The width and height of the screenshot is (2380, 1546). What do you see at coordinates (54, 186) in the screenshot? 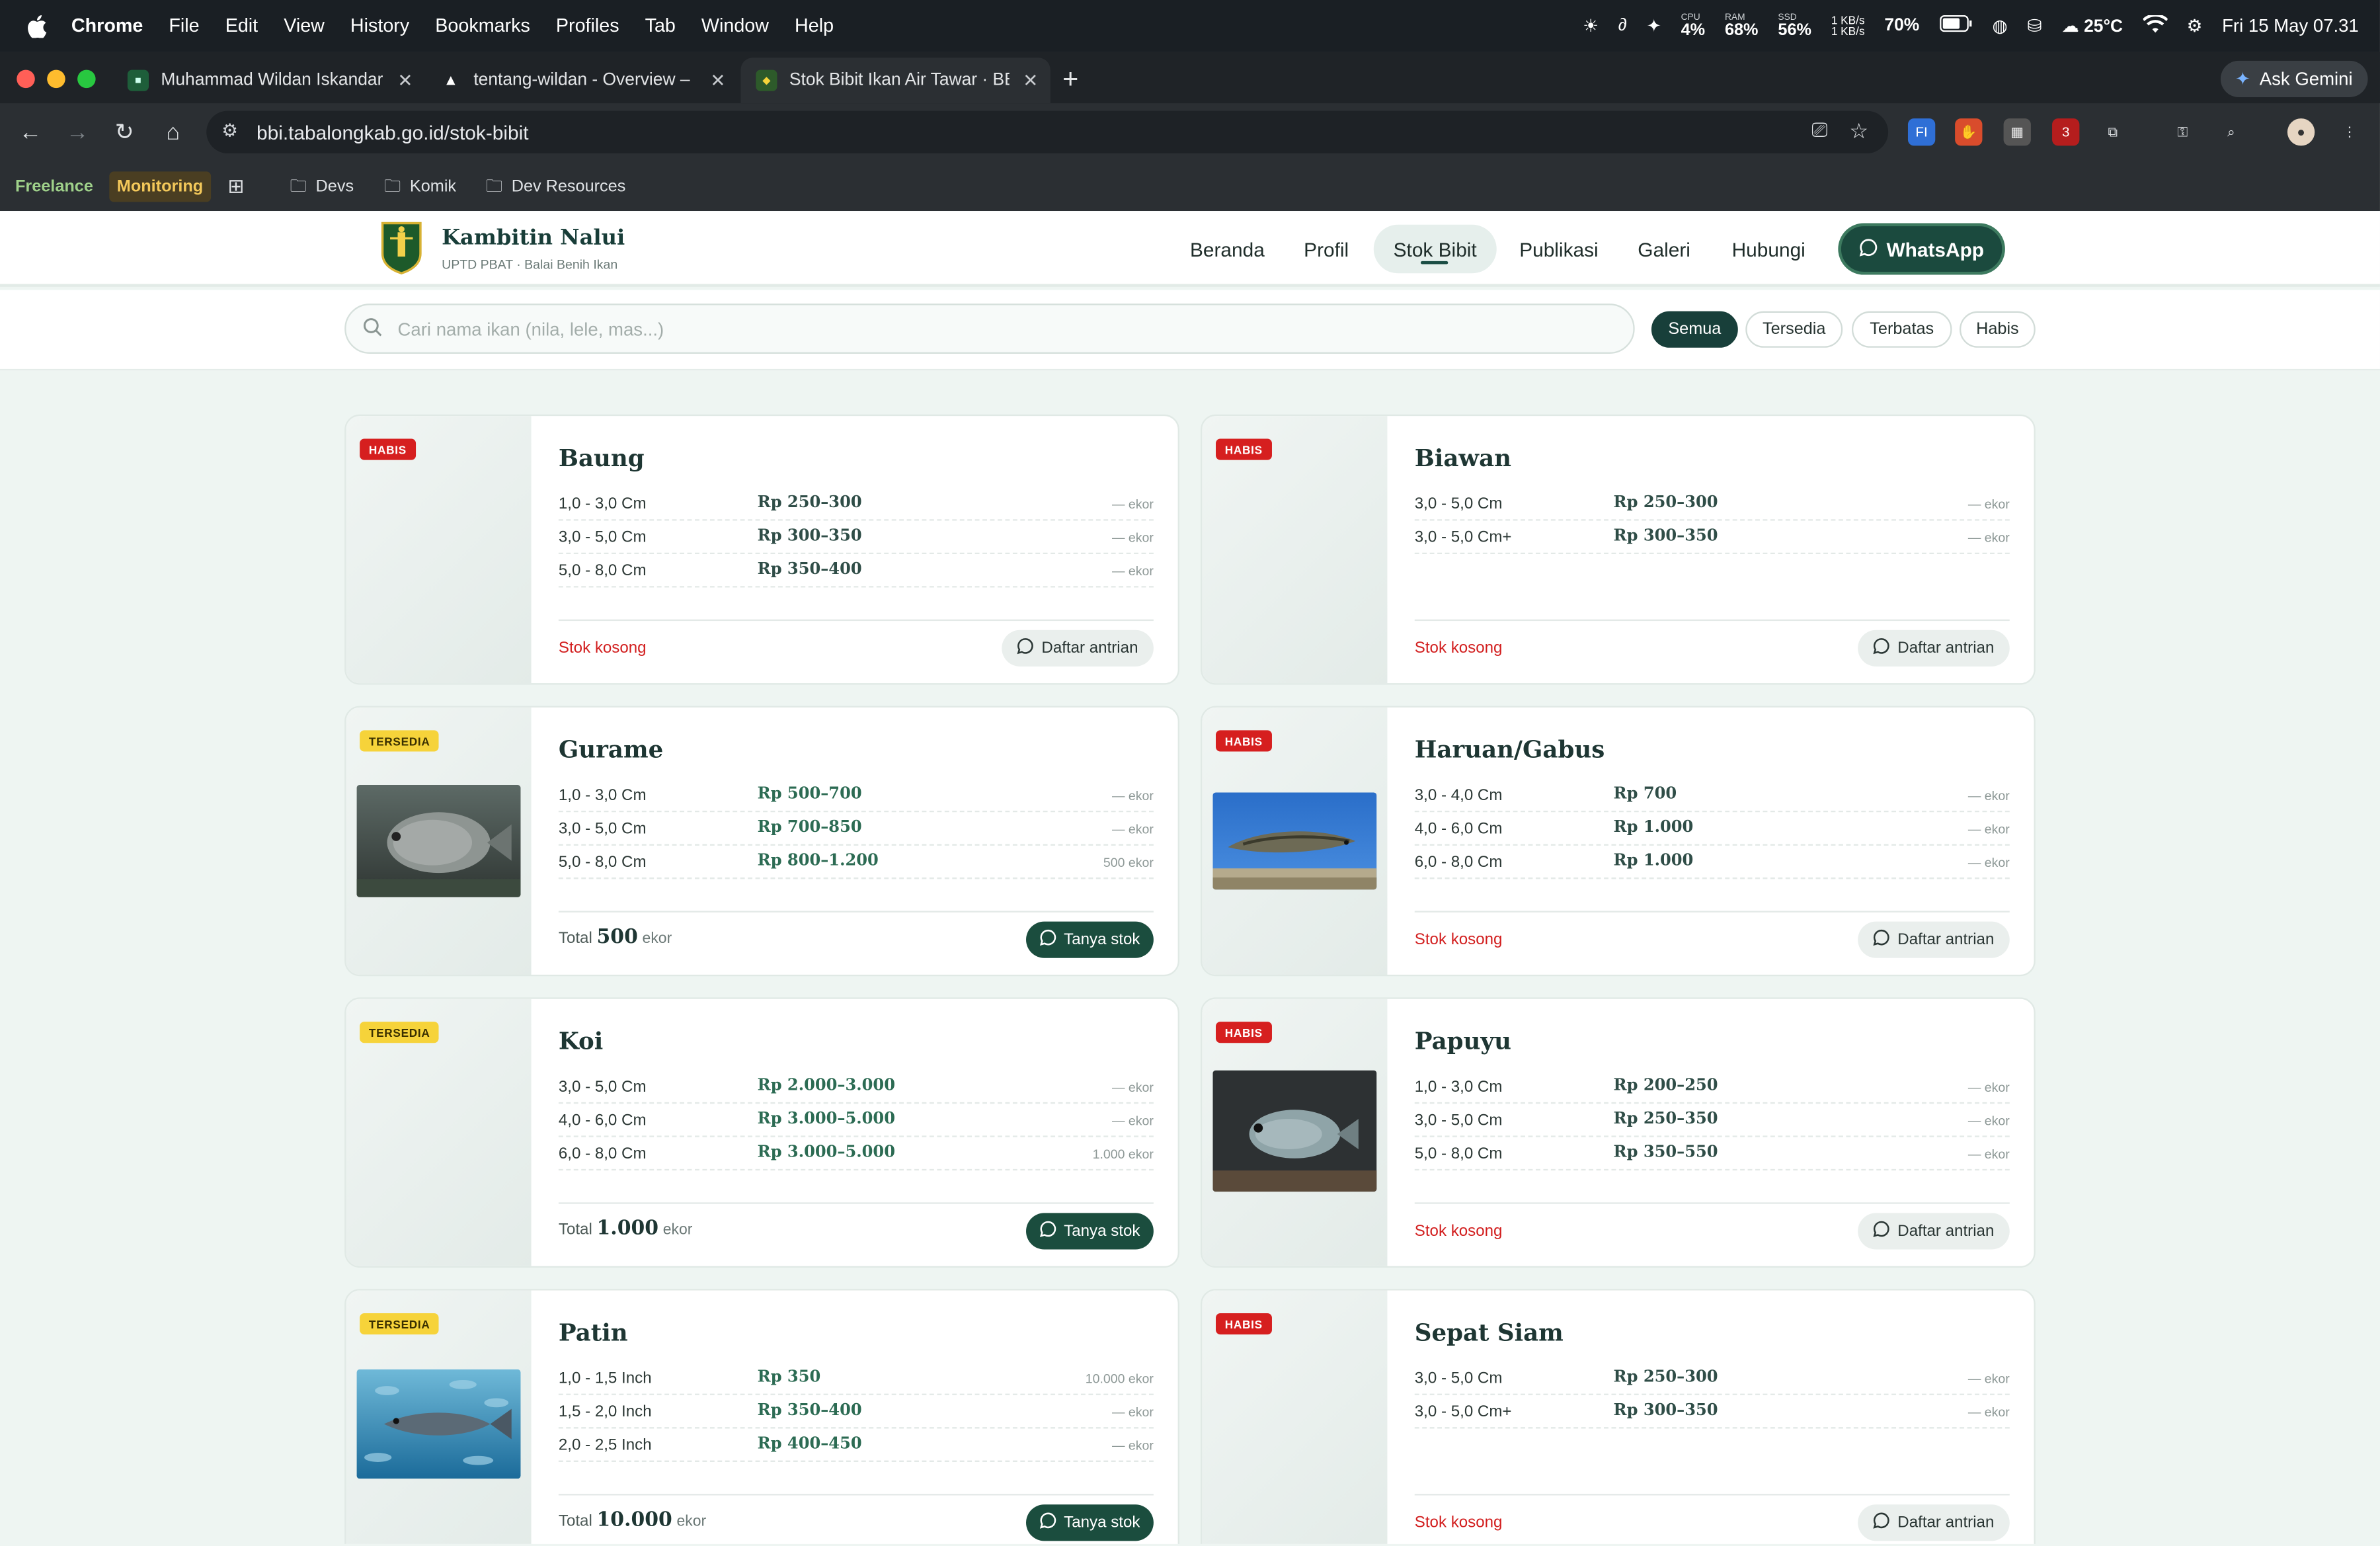
I see `bookmark-freelance: Freelance` at bounding box center [54, 186].